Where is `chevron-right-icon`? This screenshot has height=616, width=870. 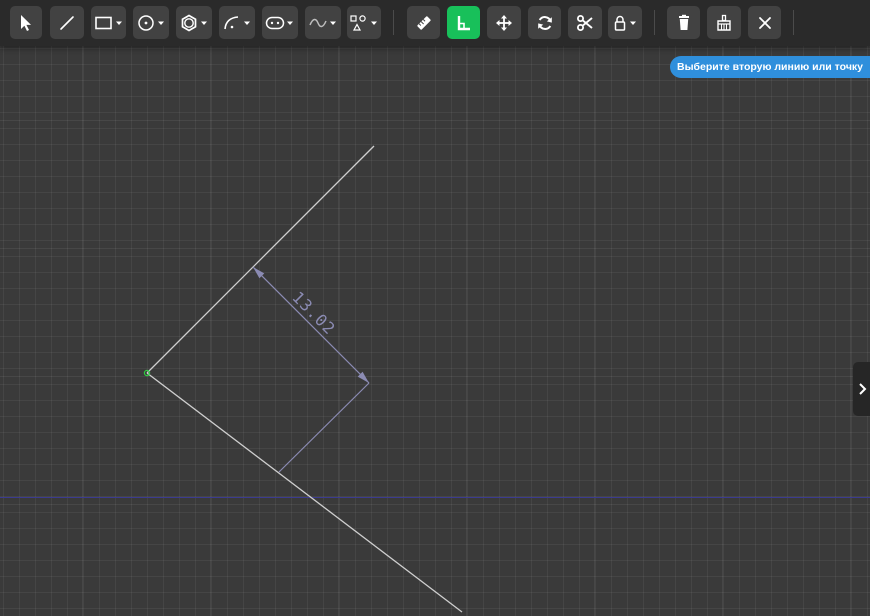
chevron-right-icon is located at coordinates (862, 389).